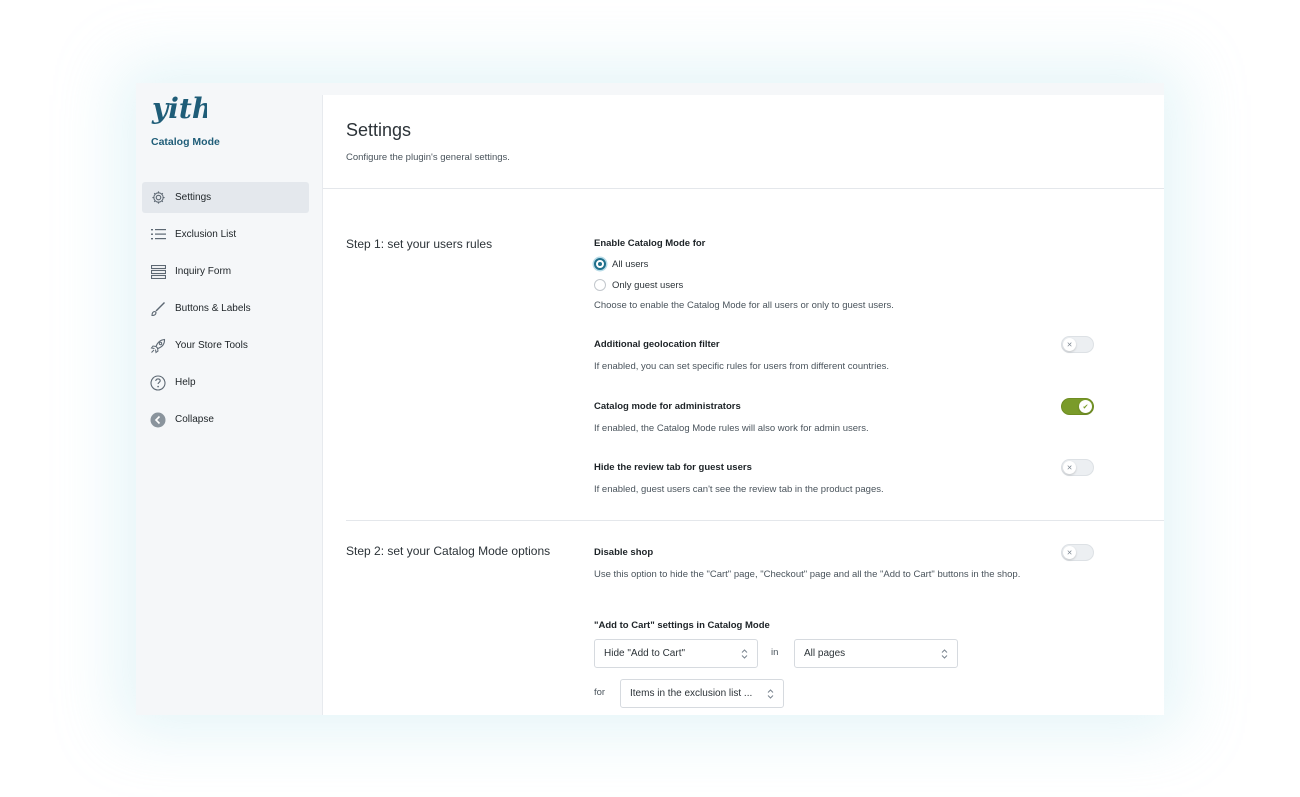  Describe the element at coordinates (743, 188) in the screenshot. I see `header-divider` at that location.